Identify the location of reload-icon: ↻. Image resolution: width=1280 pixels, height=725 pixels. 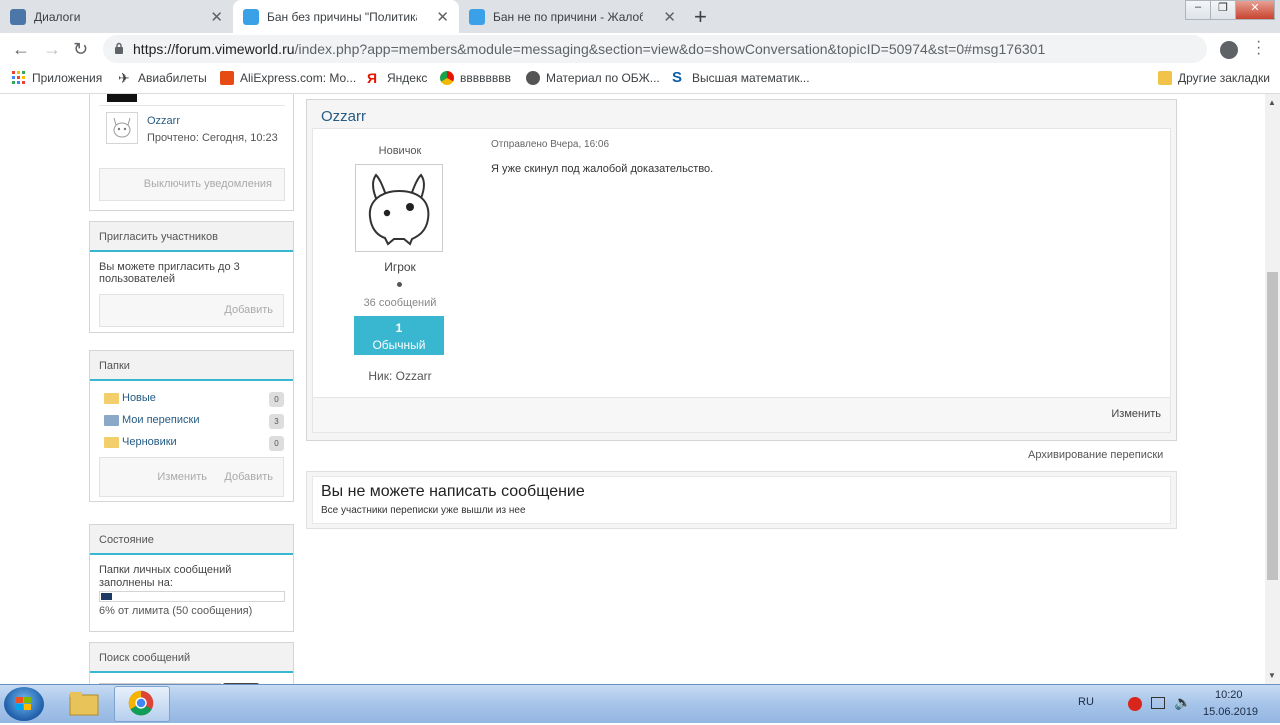
(80, 49).